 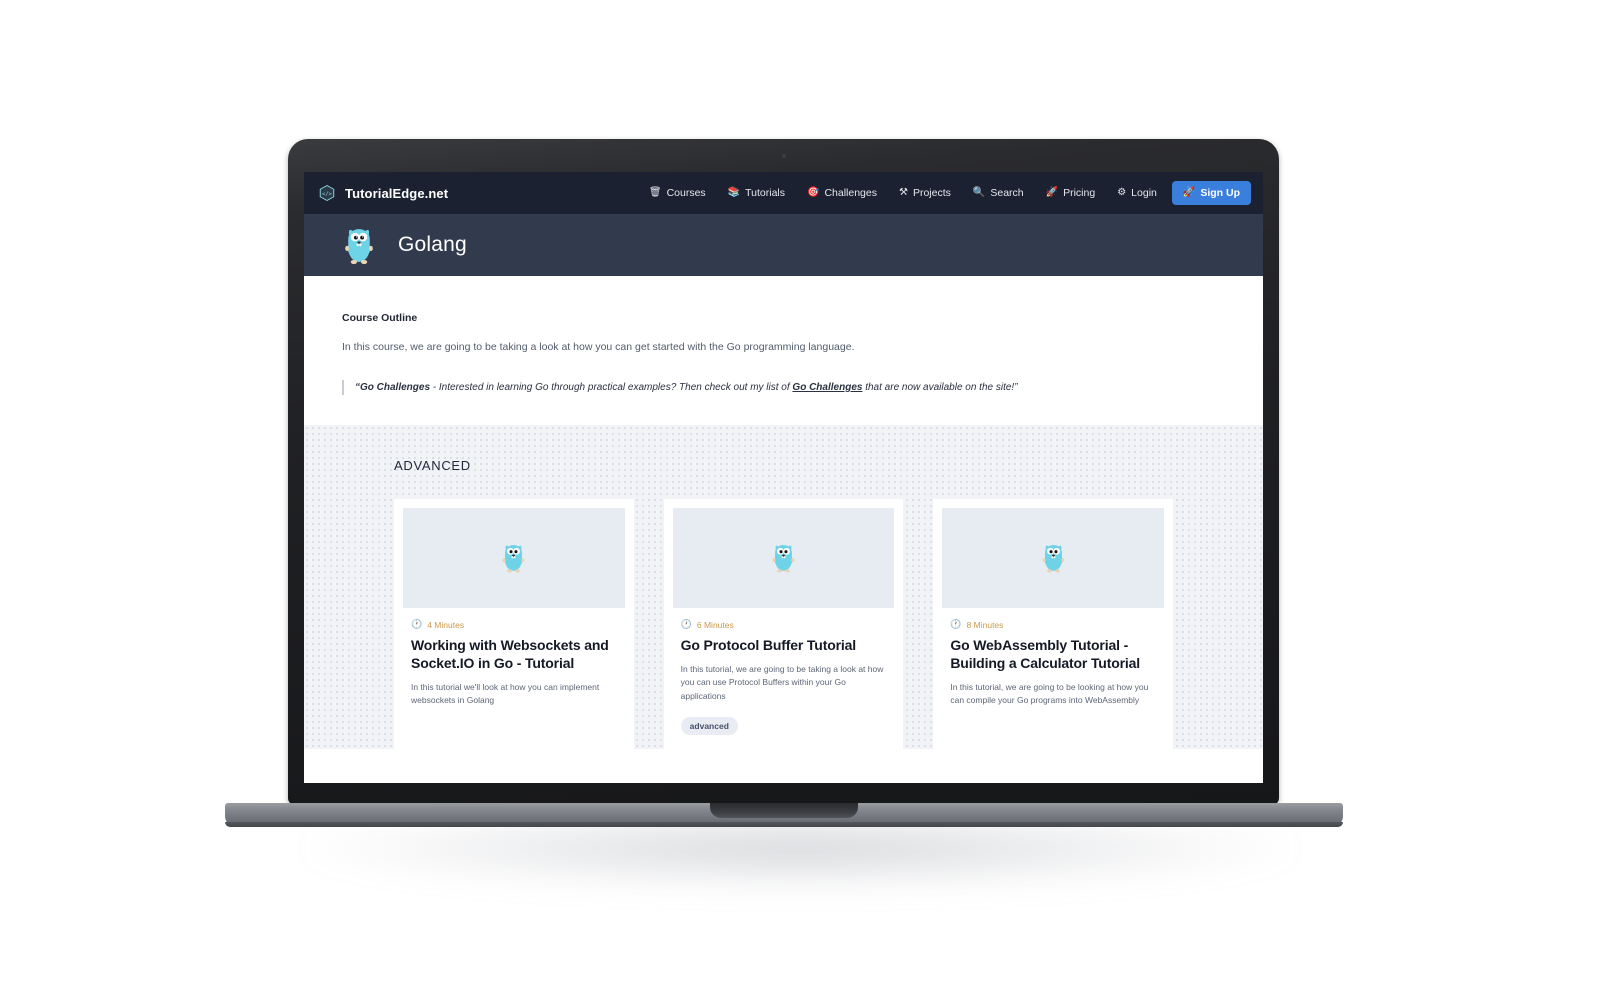 What do you see at coordinates (827, 387) in the screenshot?
I see `go-challenges-link: Go Challenges` at bounding box center [827, 387].